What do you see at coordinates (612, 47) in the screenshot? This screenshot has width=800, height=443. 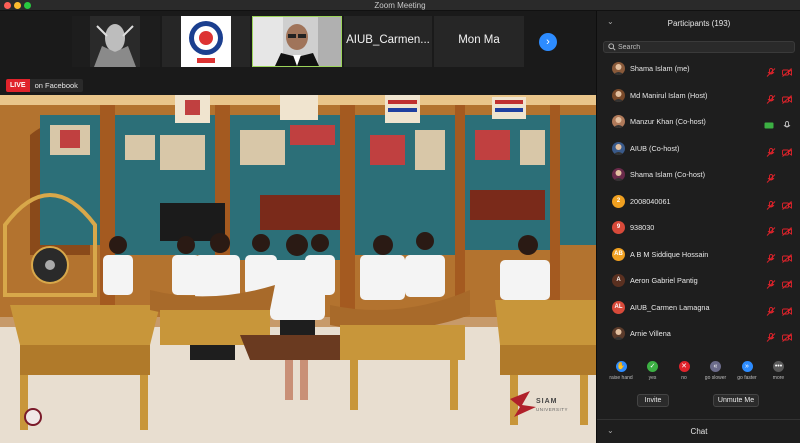 I see `search-icon` at bounding box center [612, 47].